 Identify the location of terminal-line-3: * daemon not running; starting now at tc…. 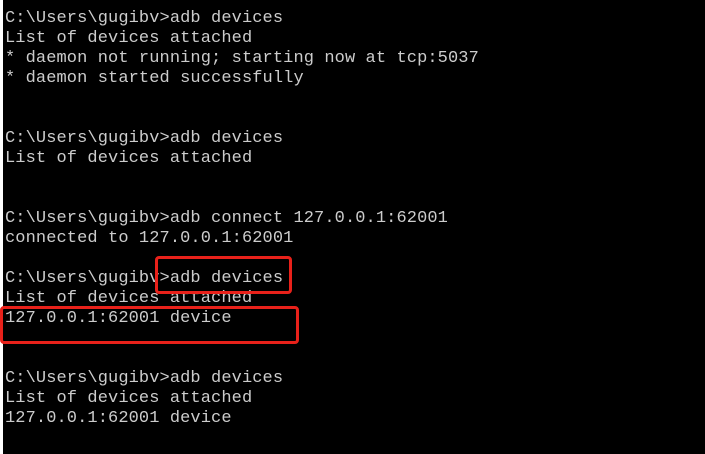
(242, 58).